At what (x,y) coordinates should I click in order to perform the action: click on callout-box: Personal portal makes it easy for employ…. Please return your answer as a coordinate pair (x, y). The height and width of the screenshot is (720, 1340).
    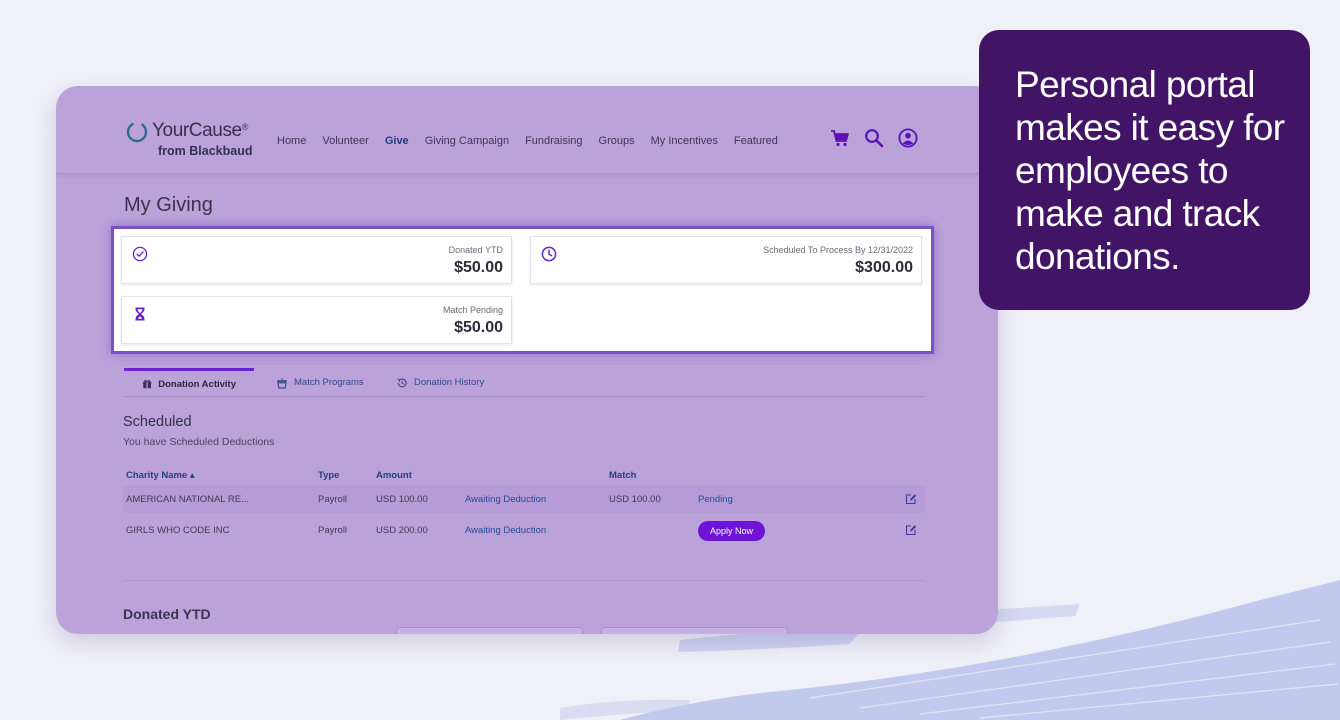
    Looking at the image, I should click on (1144, 170).